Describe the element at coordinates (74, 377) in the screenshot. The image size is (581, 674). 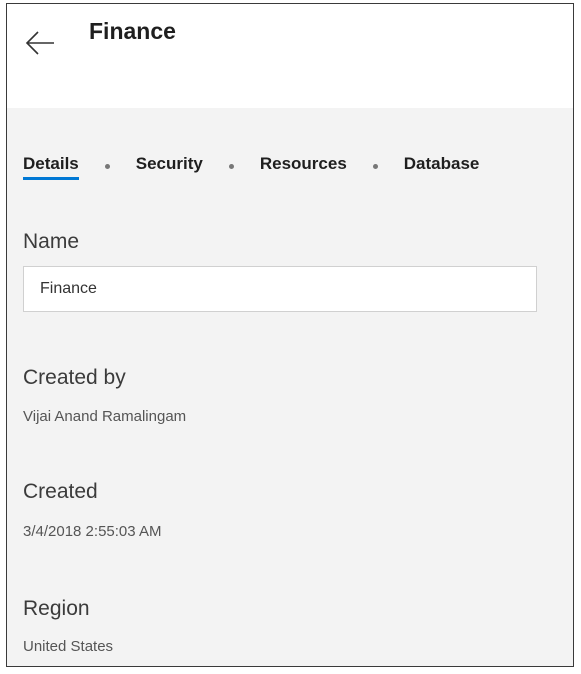
I see `created-by-label: Created by` at that location.